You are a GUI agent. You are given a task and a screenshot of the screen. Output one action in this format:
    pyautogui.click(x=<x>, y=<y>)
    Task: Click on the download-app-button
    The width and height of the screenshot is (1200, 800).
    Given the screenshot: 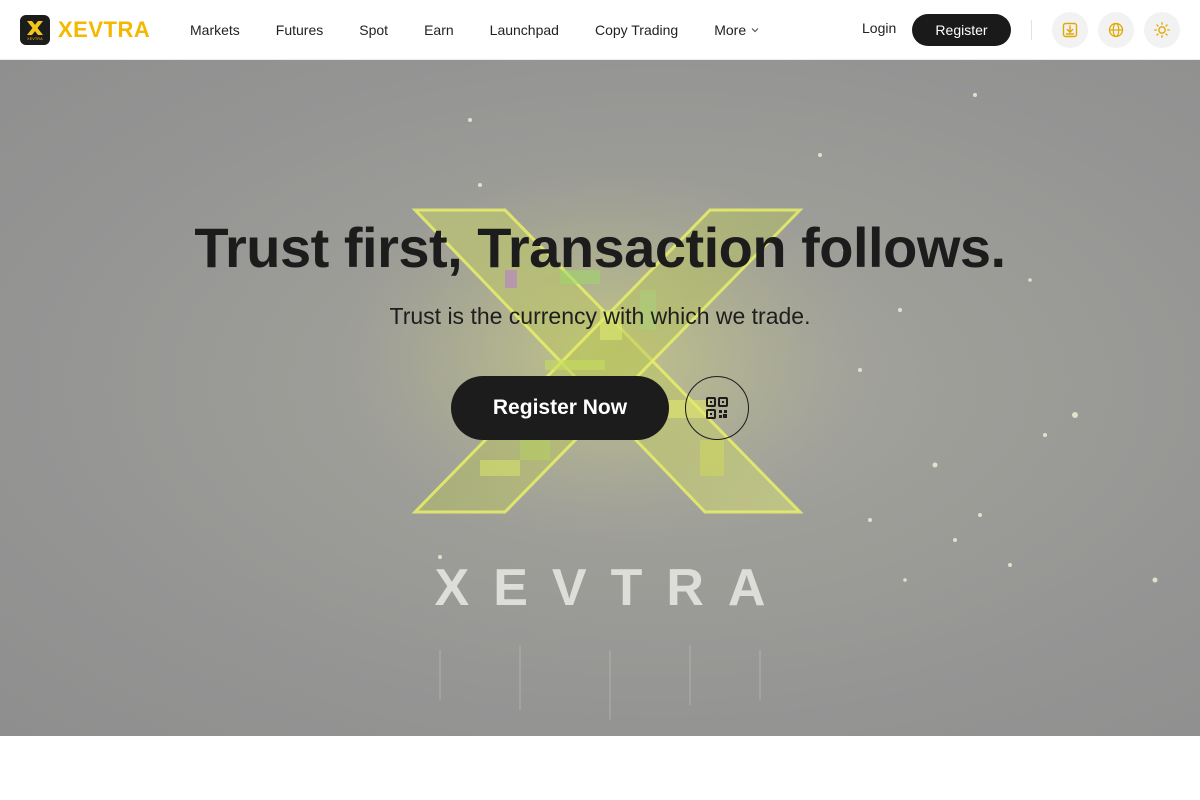 What is the action you would take?
    pyautogui.click(x=1070, y=30)
    